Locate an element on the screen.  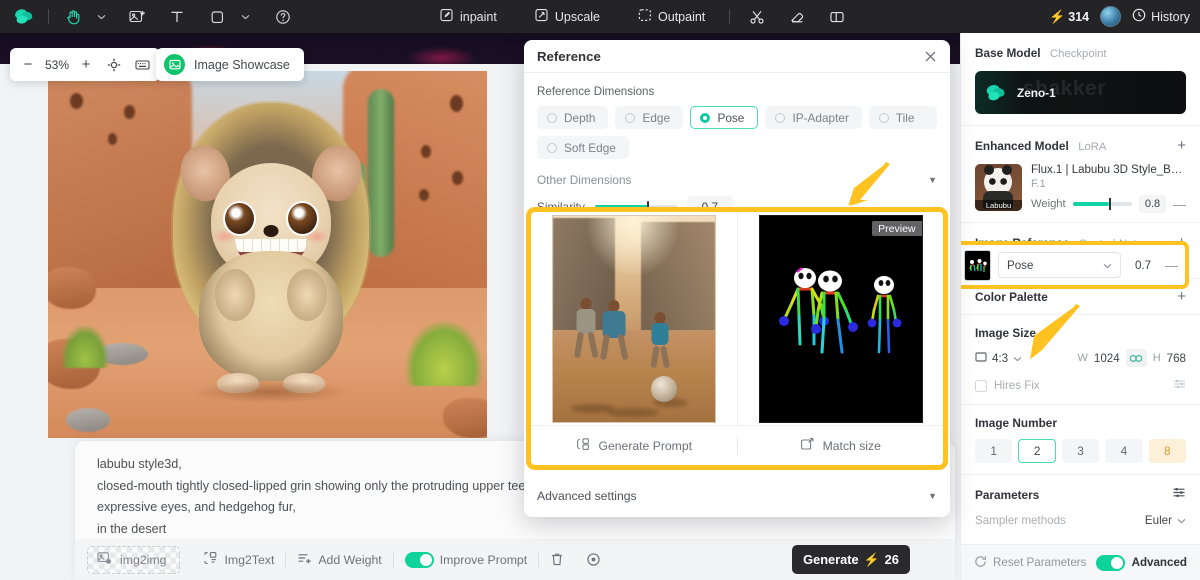
match-size-button: Match size is located at coordinates (841, 445).